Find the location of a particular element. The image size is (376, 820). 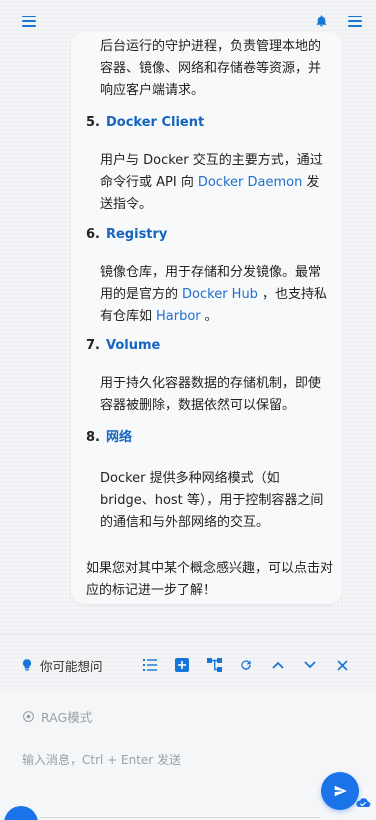

concept-link: Docker Daemon is located at coordinates (250, 182).